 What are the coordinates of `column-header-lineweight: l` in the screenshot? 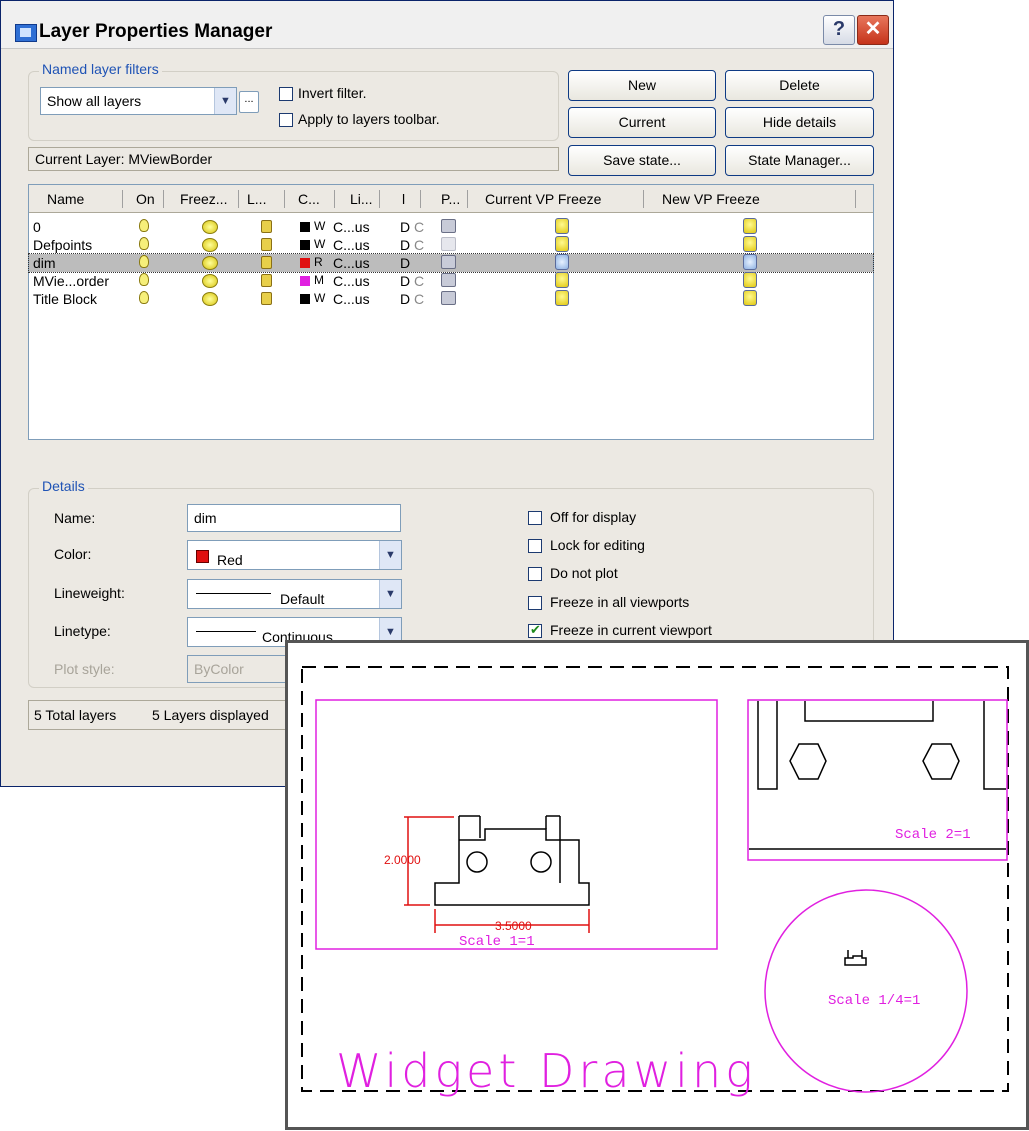 It's located at (403, 199).